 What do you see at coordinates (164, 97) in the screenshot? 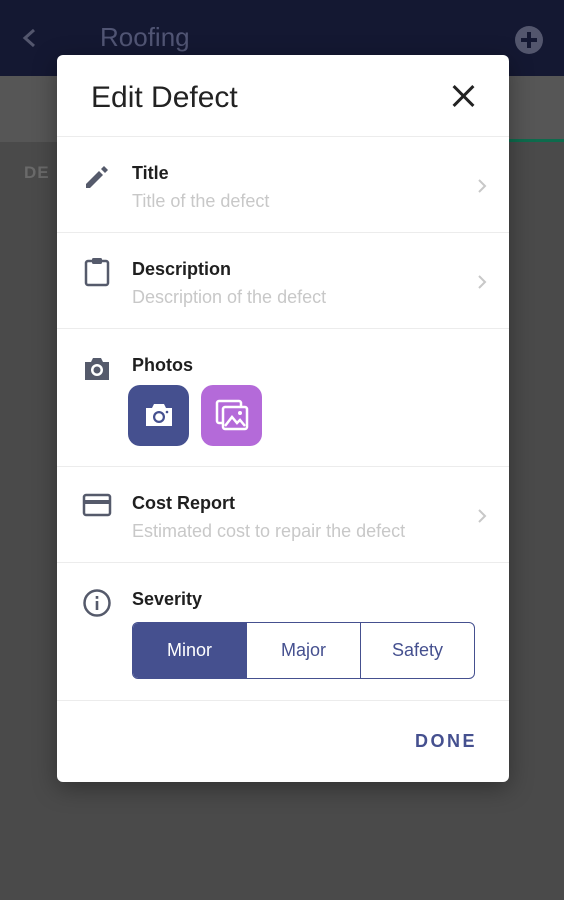
I see `dialog-title: Edit Defect` at bounding box center [164, 97].